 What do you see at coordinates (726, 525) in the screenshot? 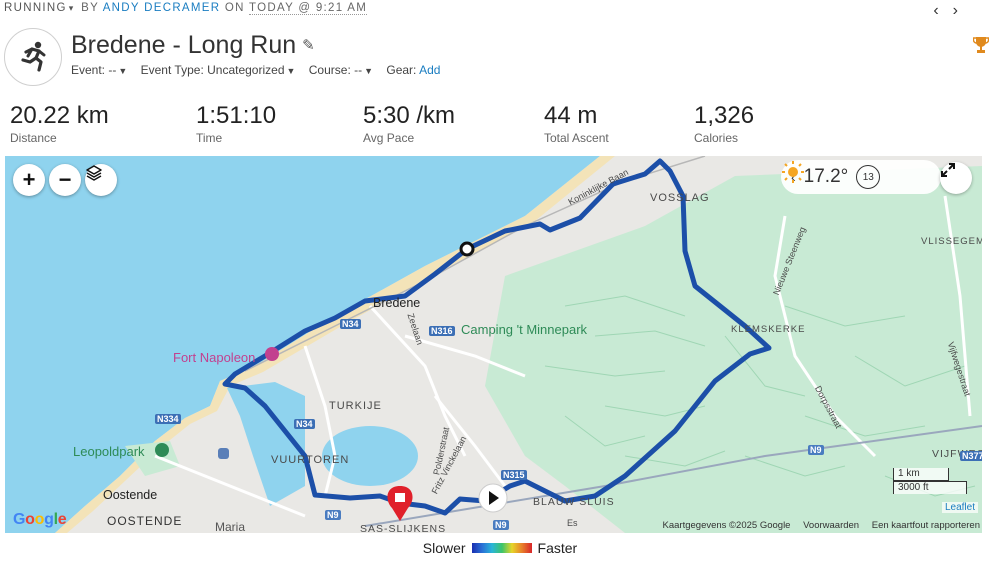
I see `map-data-credit: Kaartgegevens ©2025 Google` at bounding box center [726, 525].